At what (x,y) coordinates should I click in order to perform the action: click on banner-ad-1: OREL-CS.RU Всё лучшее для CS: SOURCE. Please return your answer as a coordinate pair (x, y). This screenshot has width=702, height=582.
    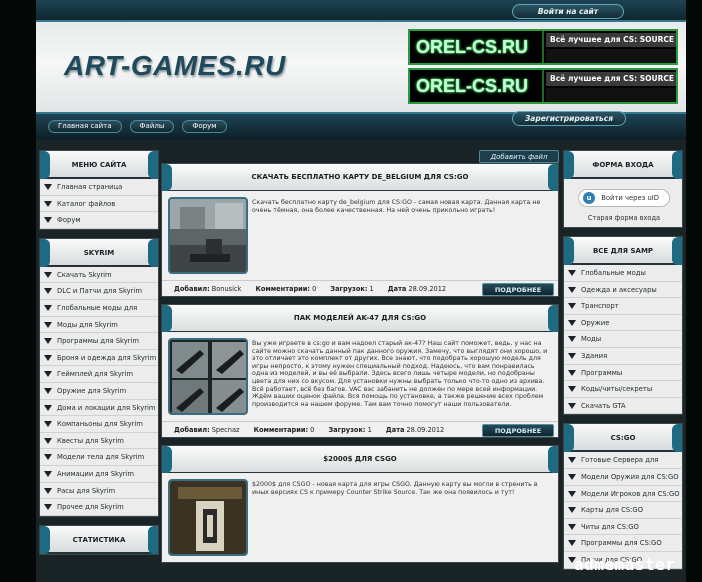
    Looking at the image, I should click on (543, 47).